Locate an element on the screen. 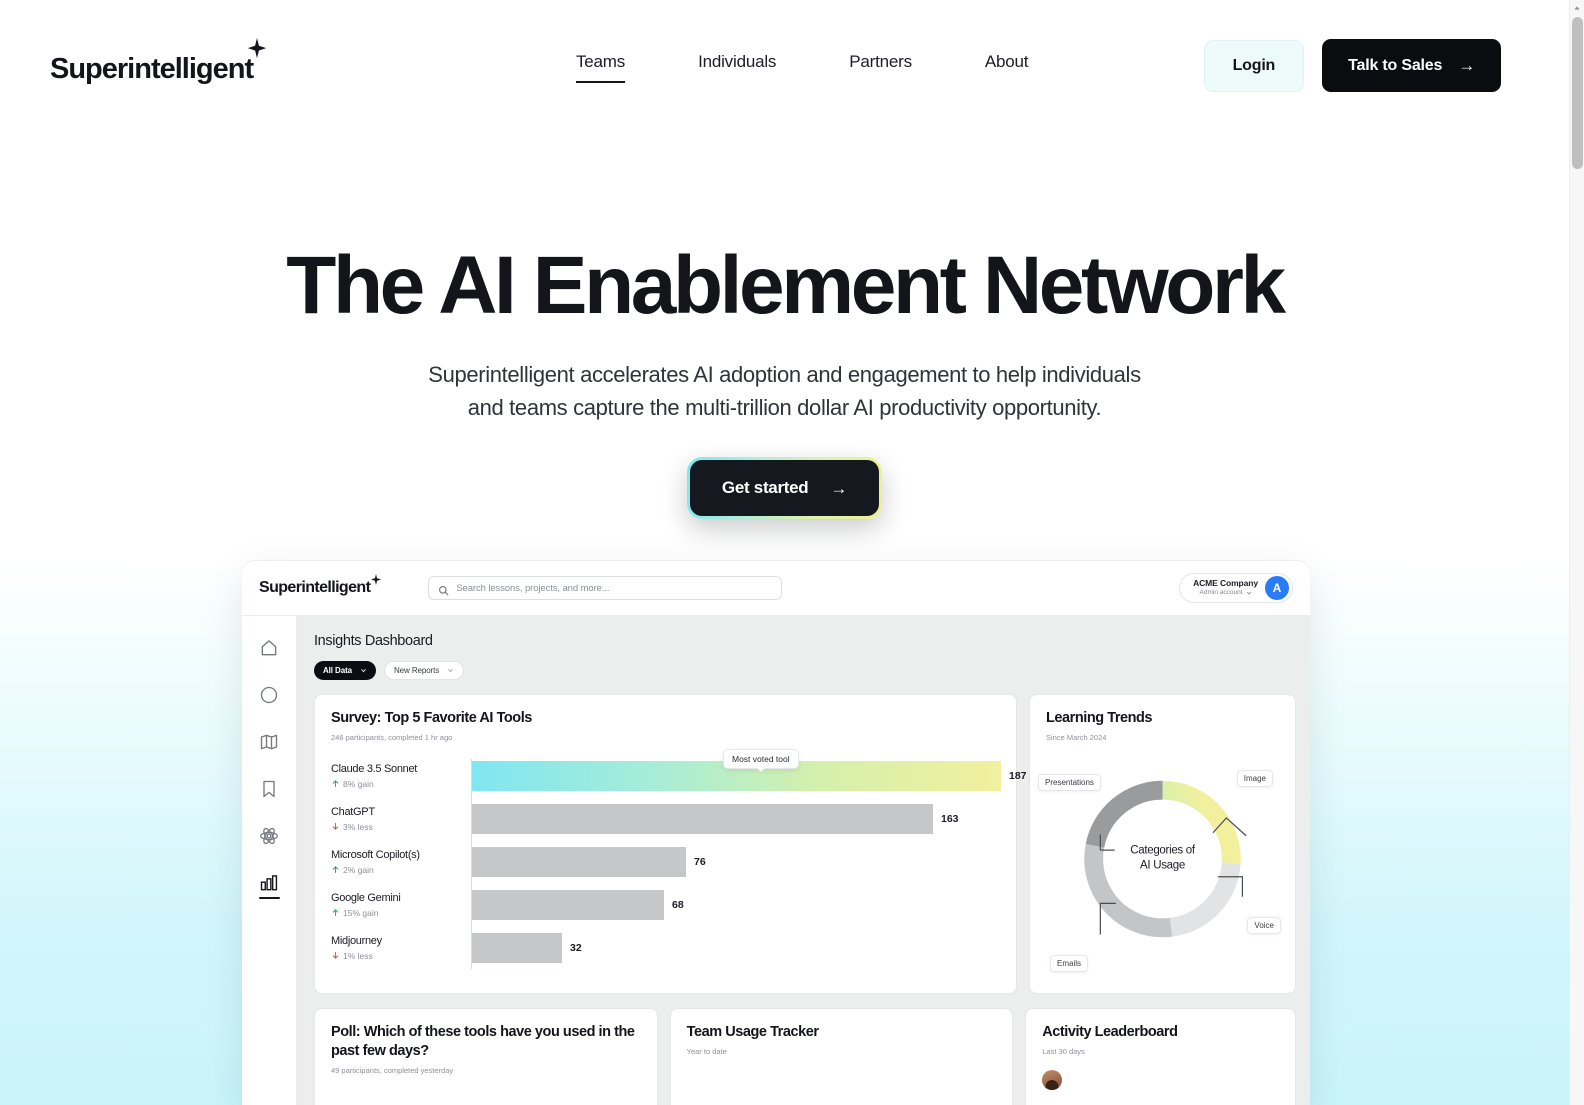 The width and height of the screenshot is (1584, 1105). search-icon is located at coordinates (443, 589).